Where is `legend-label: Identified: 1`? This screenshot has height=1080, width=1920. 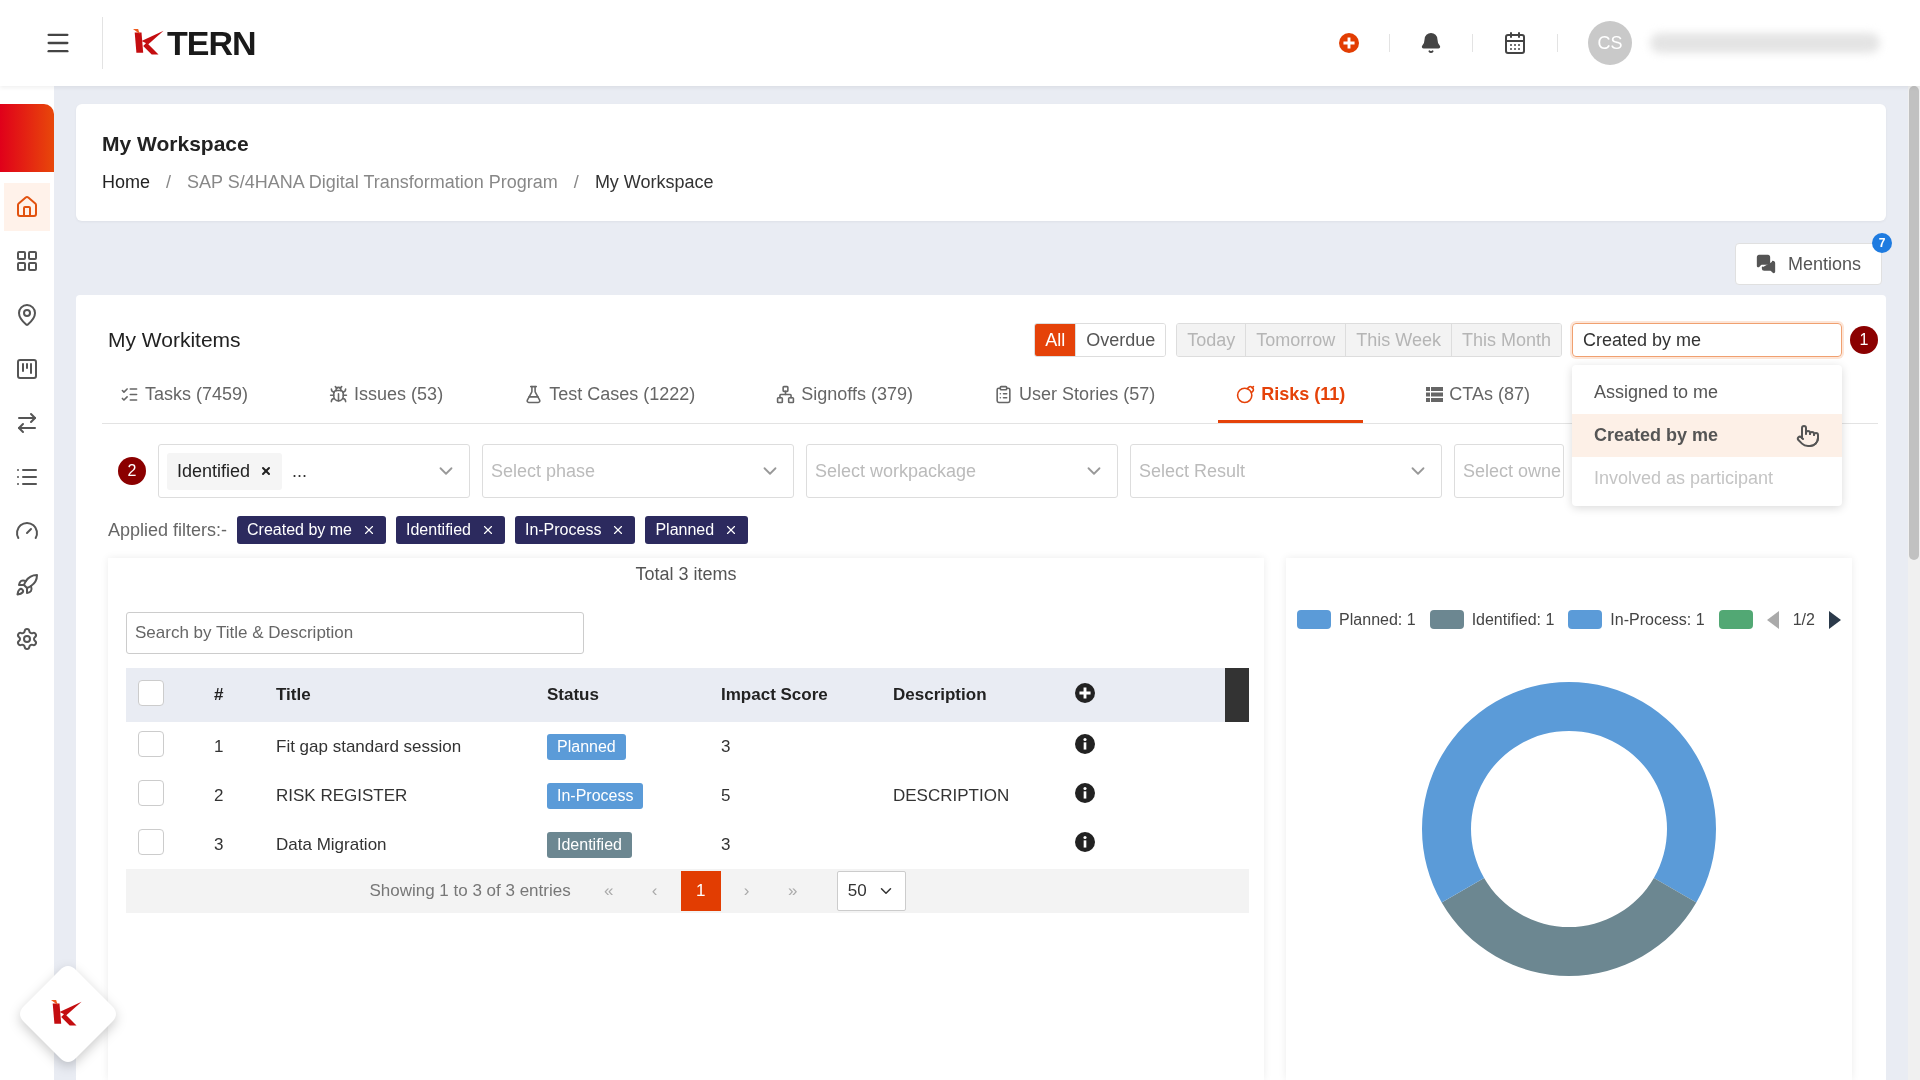
legend-label: Identified: 1 is located at coordinates (1513, 619).